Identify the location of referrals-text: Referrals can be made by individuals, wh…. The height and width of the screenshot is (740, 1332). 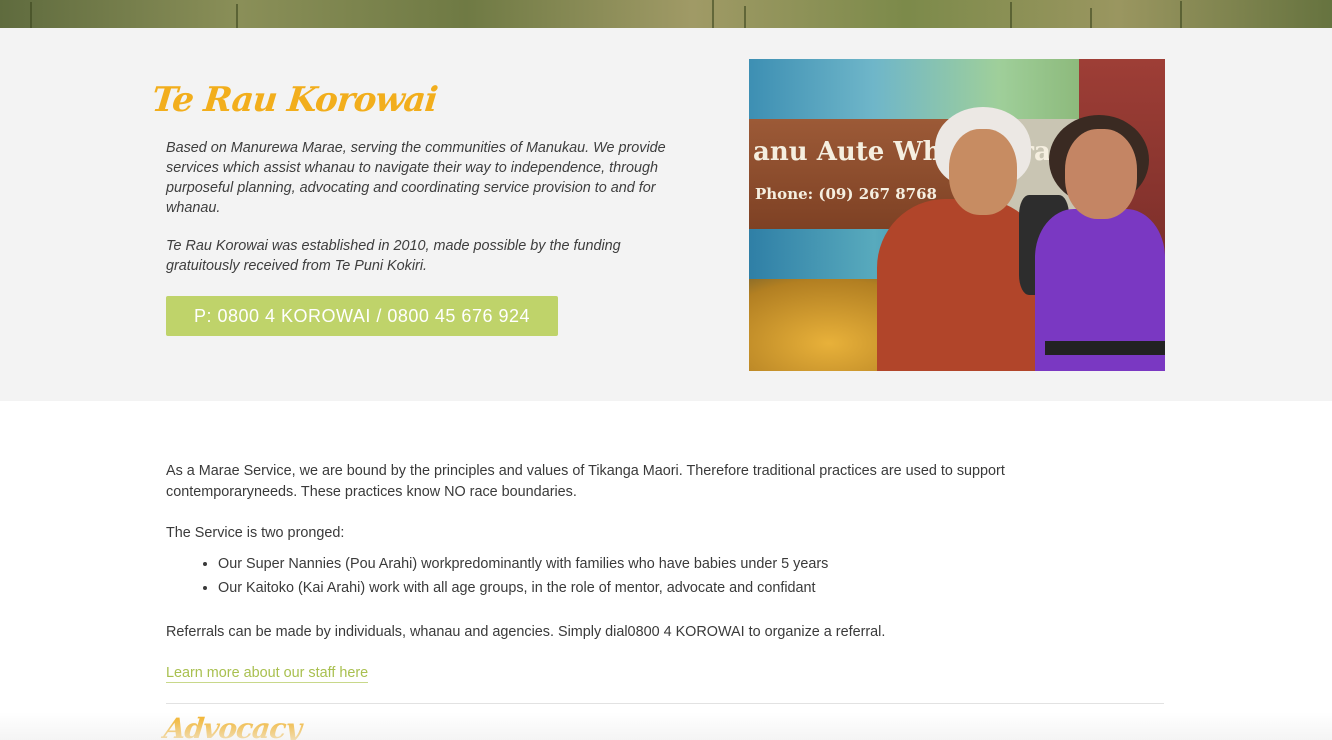
(526, 632).